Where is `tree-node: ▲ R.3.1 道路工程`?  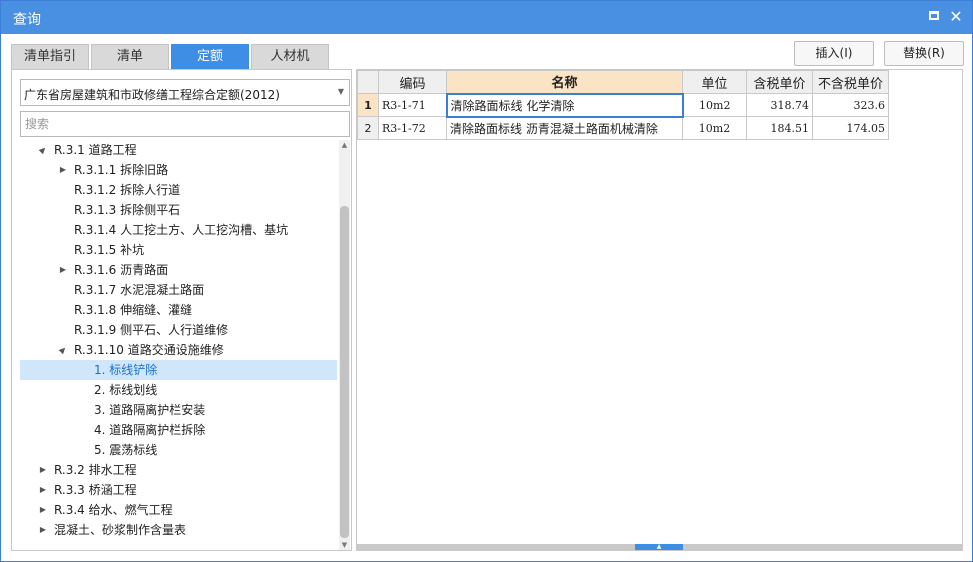 tree-node: ▲ R.3.1 道路工程 is located at coordinates (178, 150).